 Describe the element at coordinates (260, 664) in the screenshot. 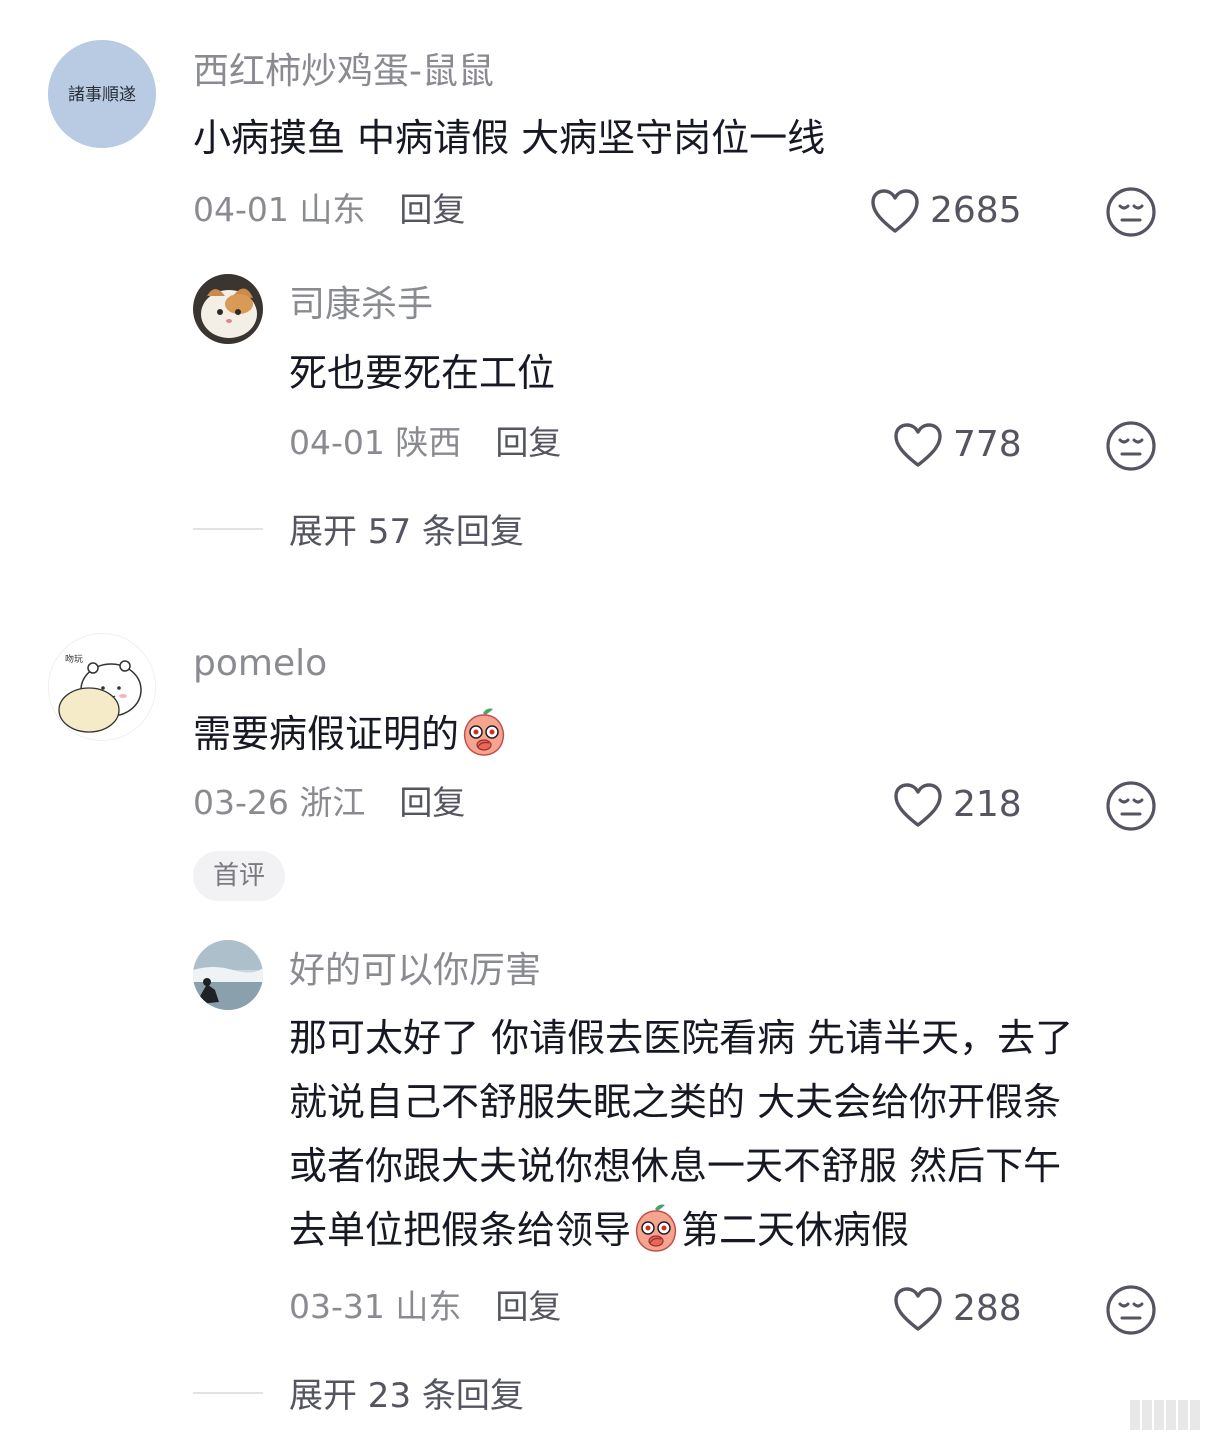

I see `comment-username: pomelo` at that location.